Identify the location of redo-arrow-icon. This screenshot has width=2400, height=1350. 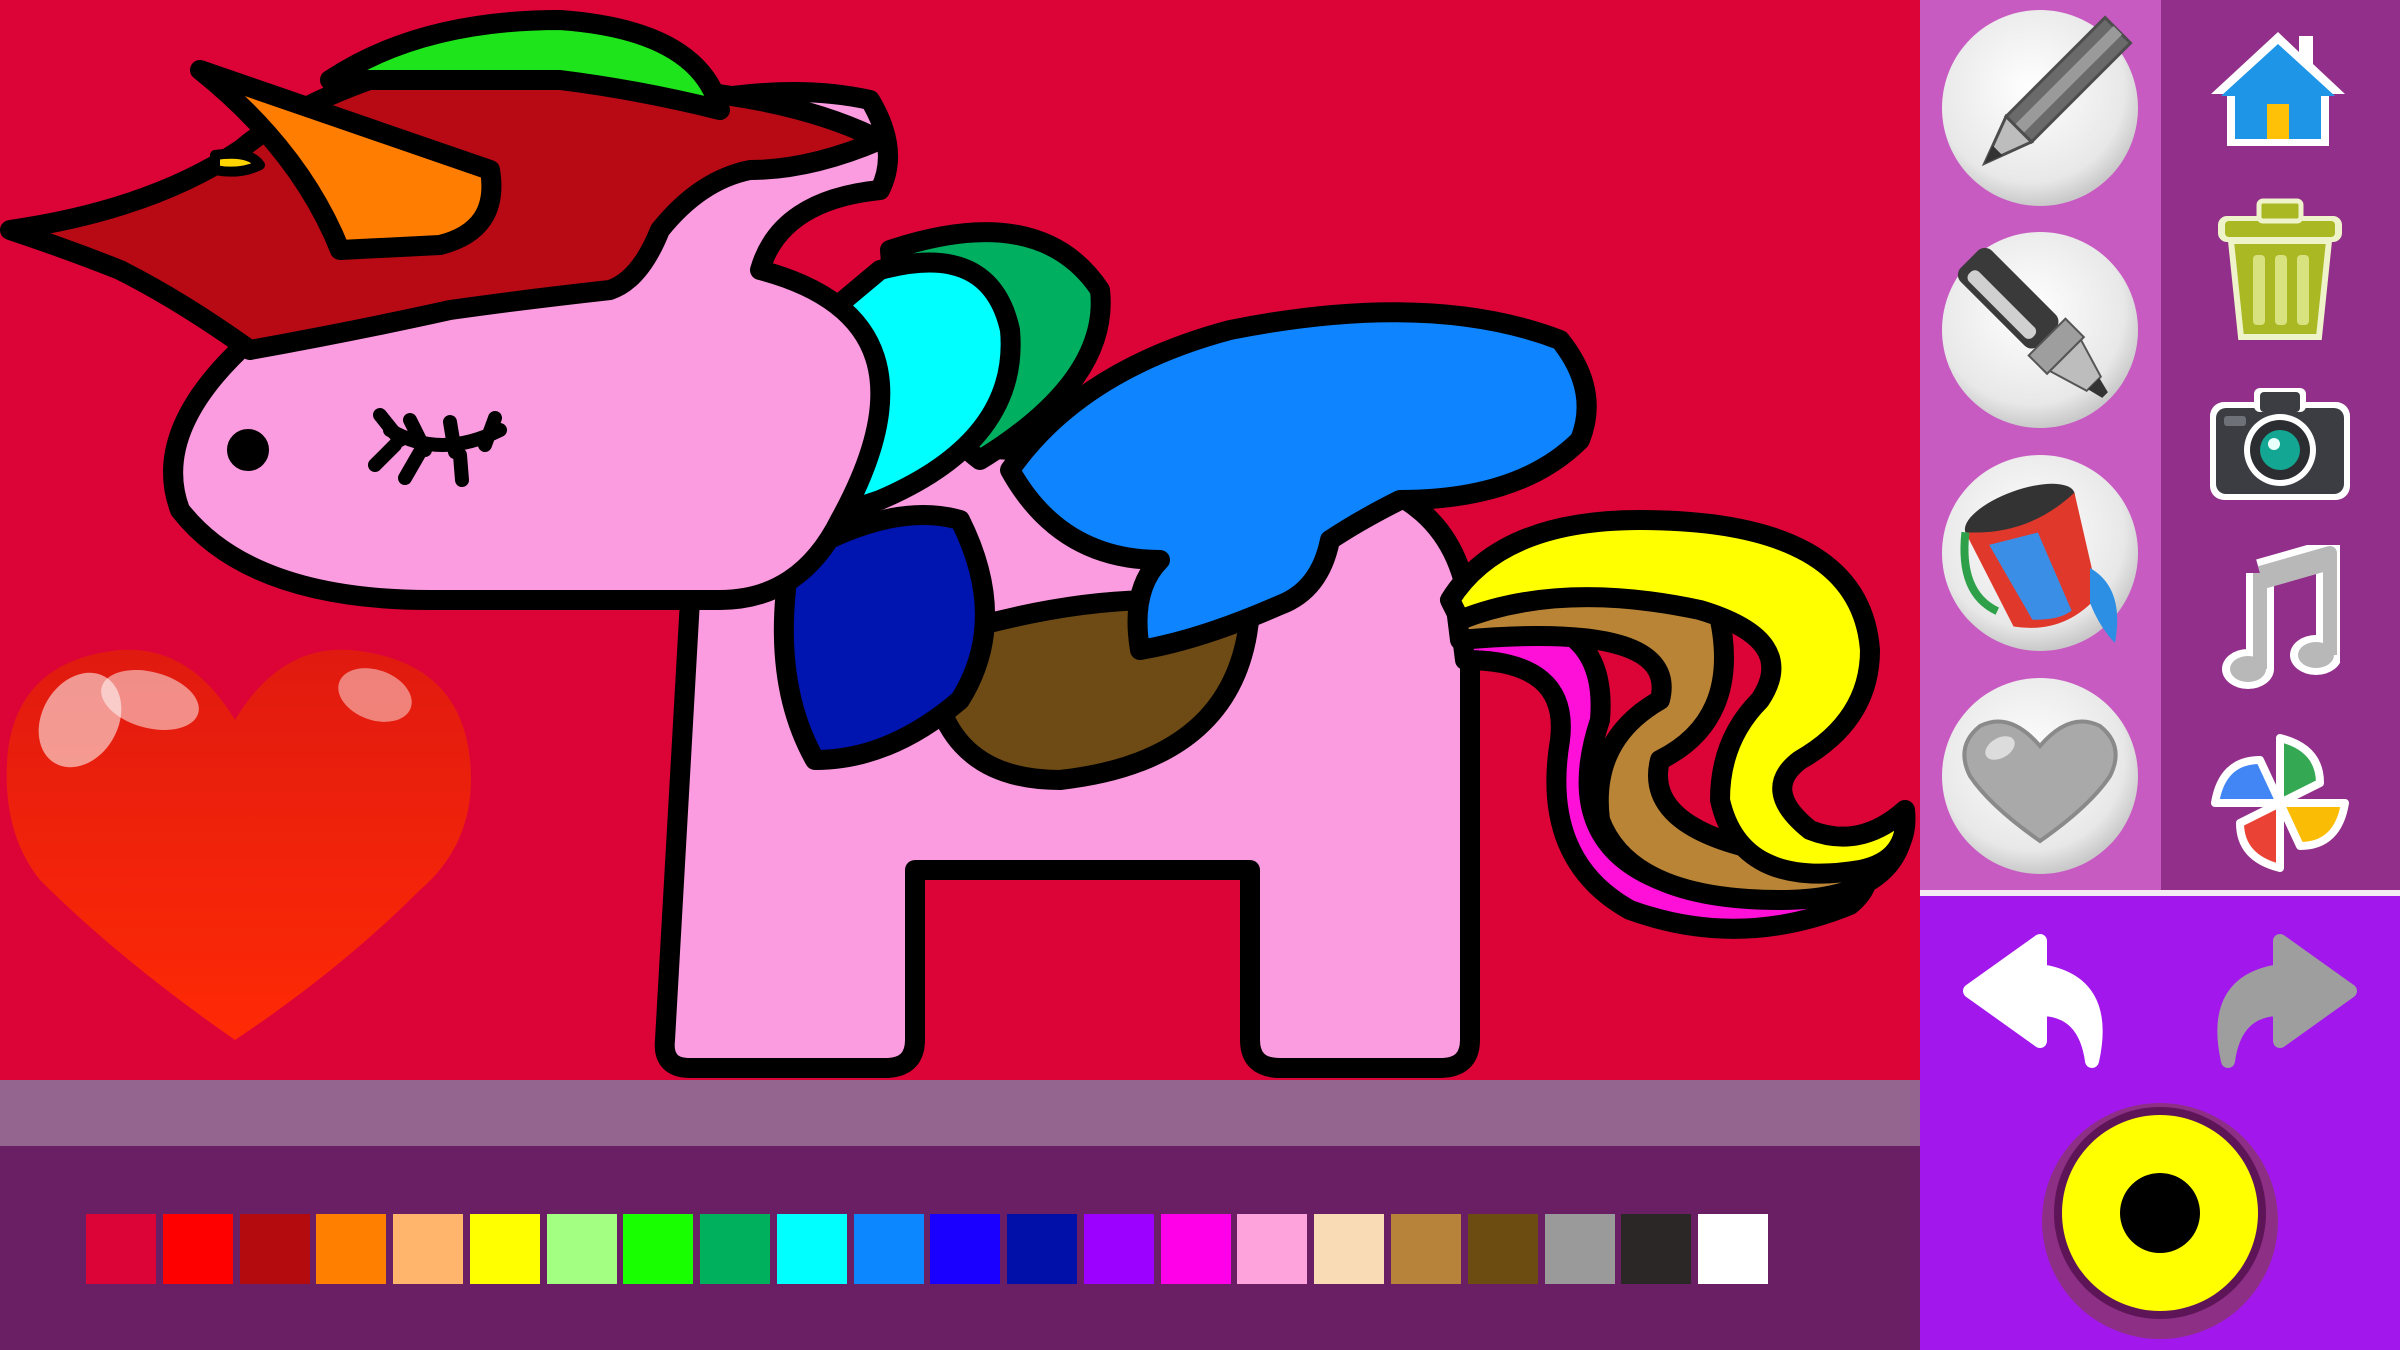
(2287, 1001).